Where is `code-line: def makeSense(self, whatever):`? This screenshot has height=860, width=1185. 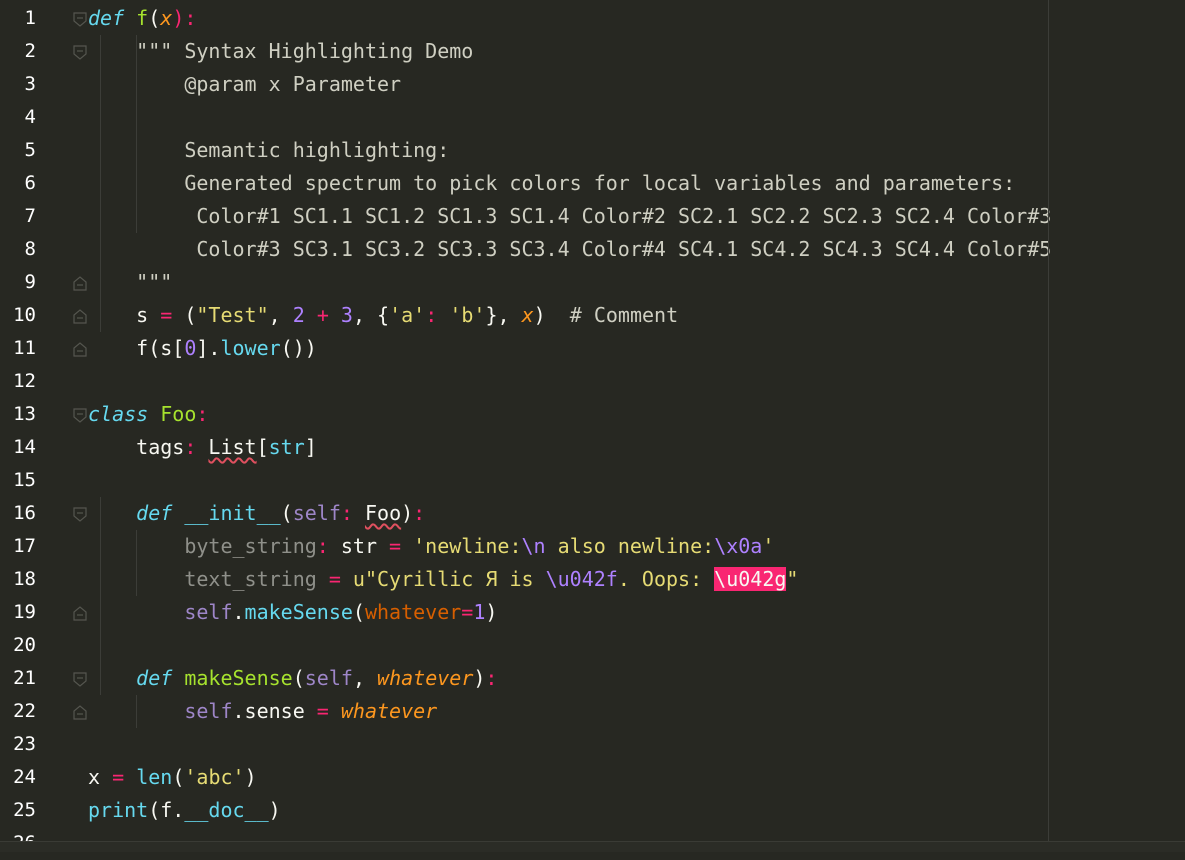 code-line: def makeSense(self, whatever): is located at coordinates (292, 678).